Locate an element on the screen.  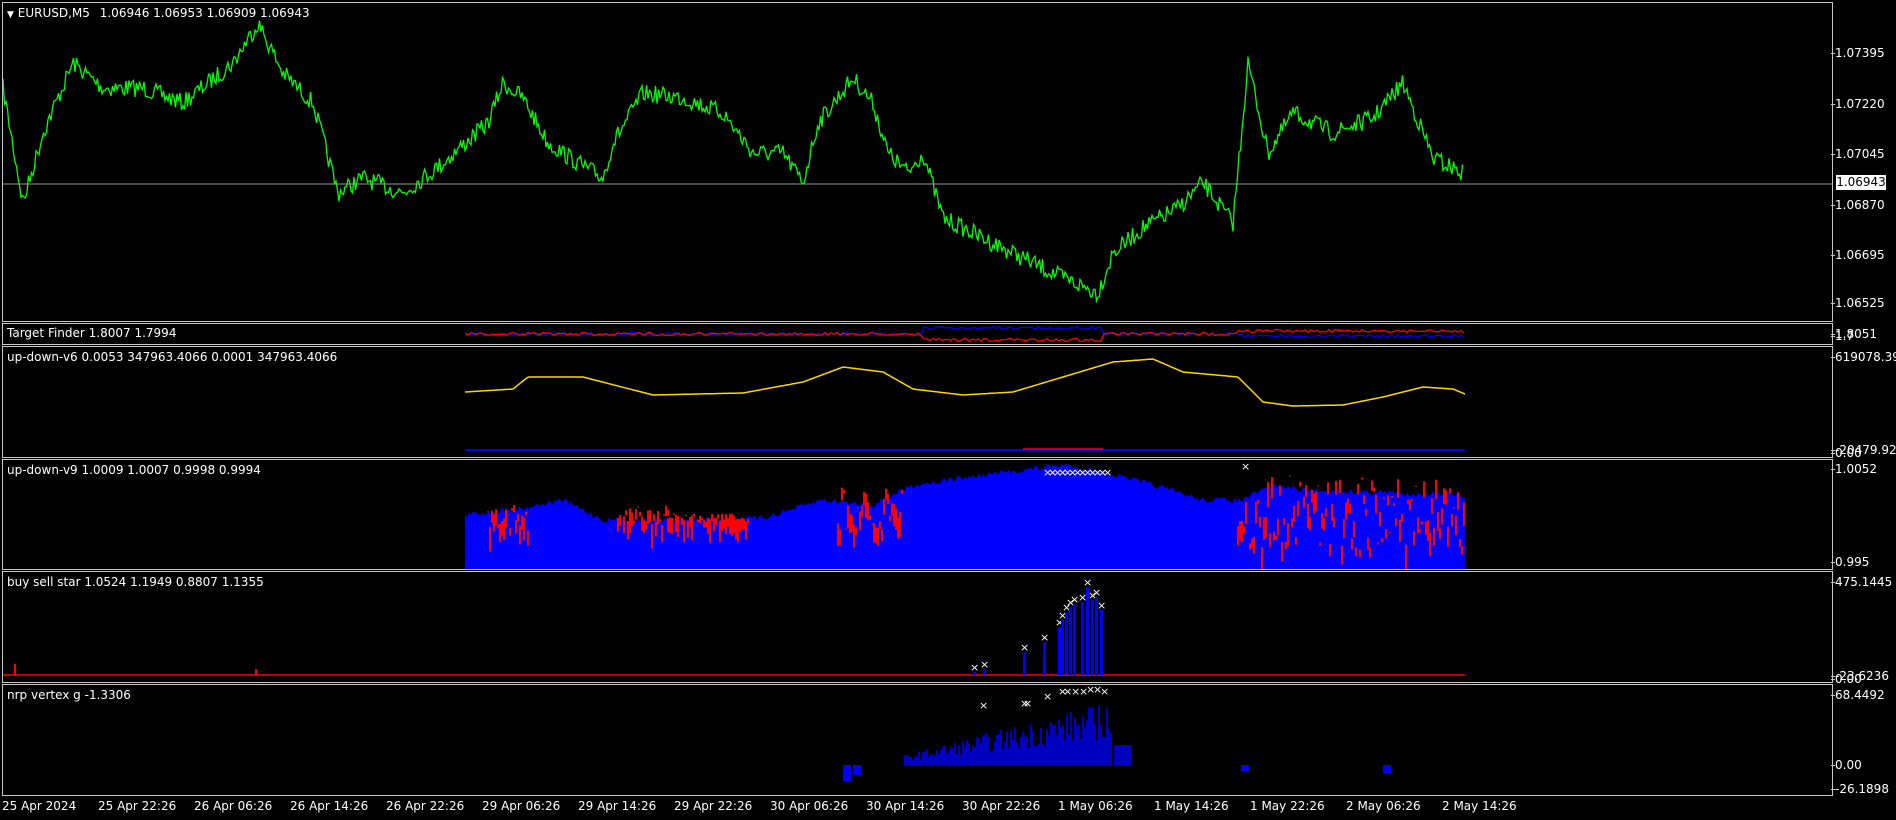
buy-sell-star-plot: × ××××××××××××× is located at coordinates (734, 626).